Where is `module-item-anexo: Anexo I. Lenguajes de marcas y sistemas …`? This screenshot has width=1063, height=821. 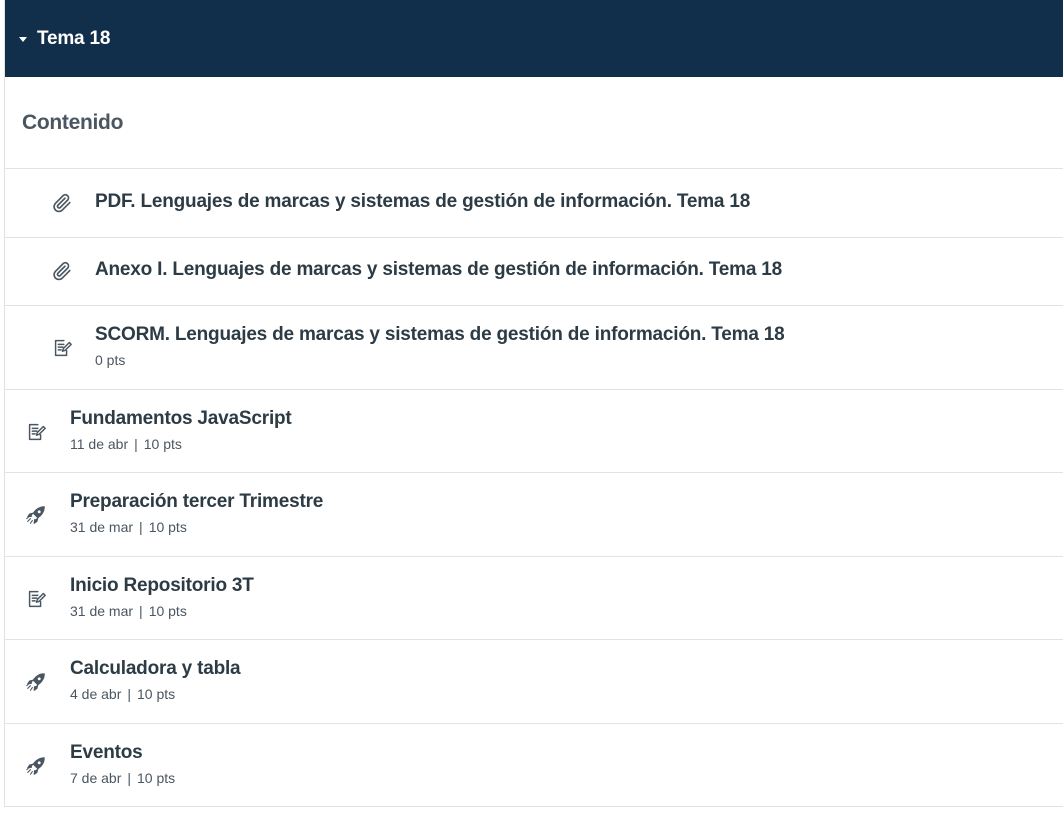
module-item-anexo: Anexo I. Lenguajes de marcas y sistemas … is located at coordinates (534, 272).